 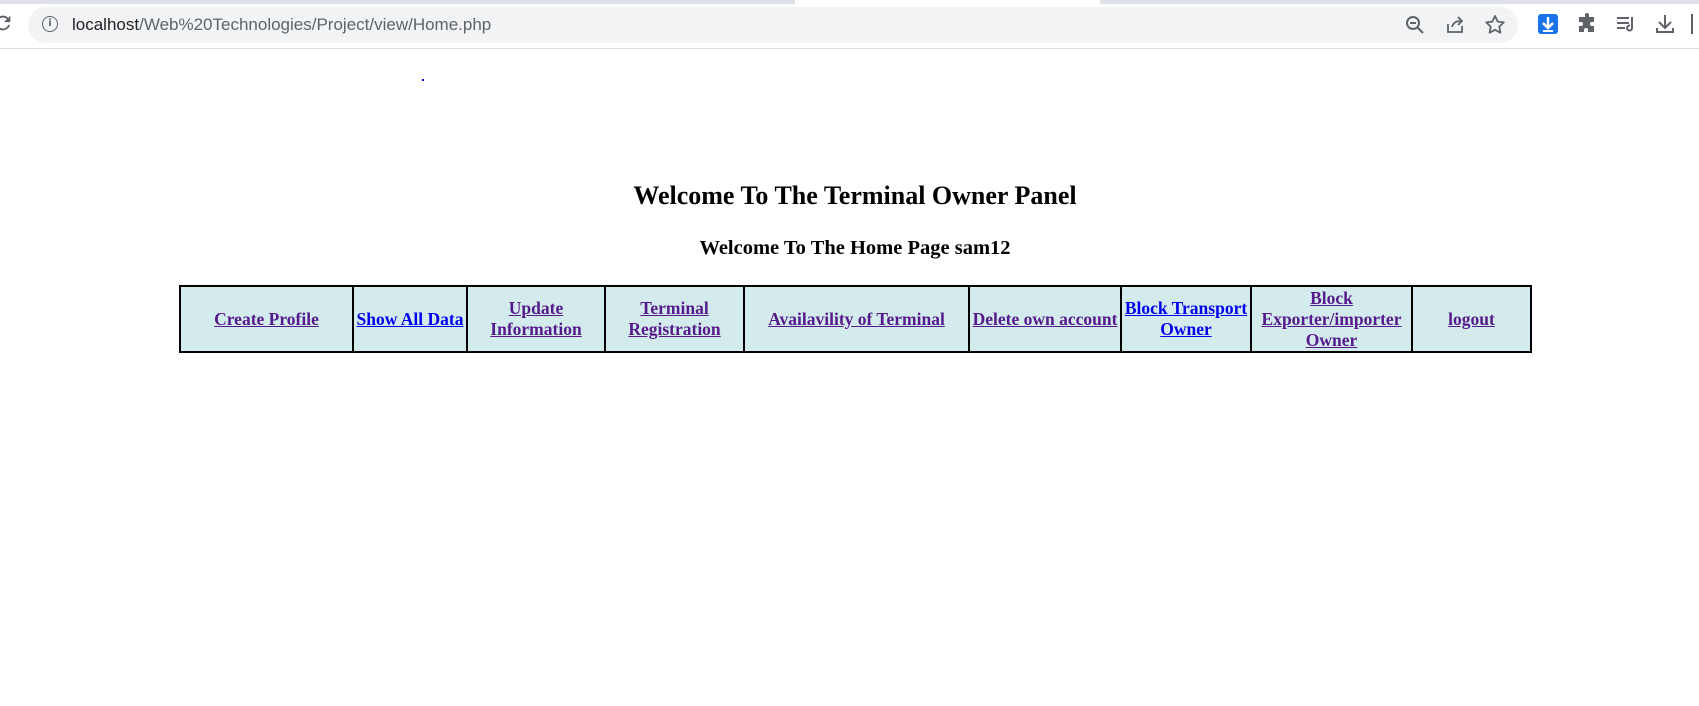 I want to click on logout-link: logout, so click(x=1471, y=319).